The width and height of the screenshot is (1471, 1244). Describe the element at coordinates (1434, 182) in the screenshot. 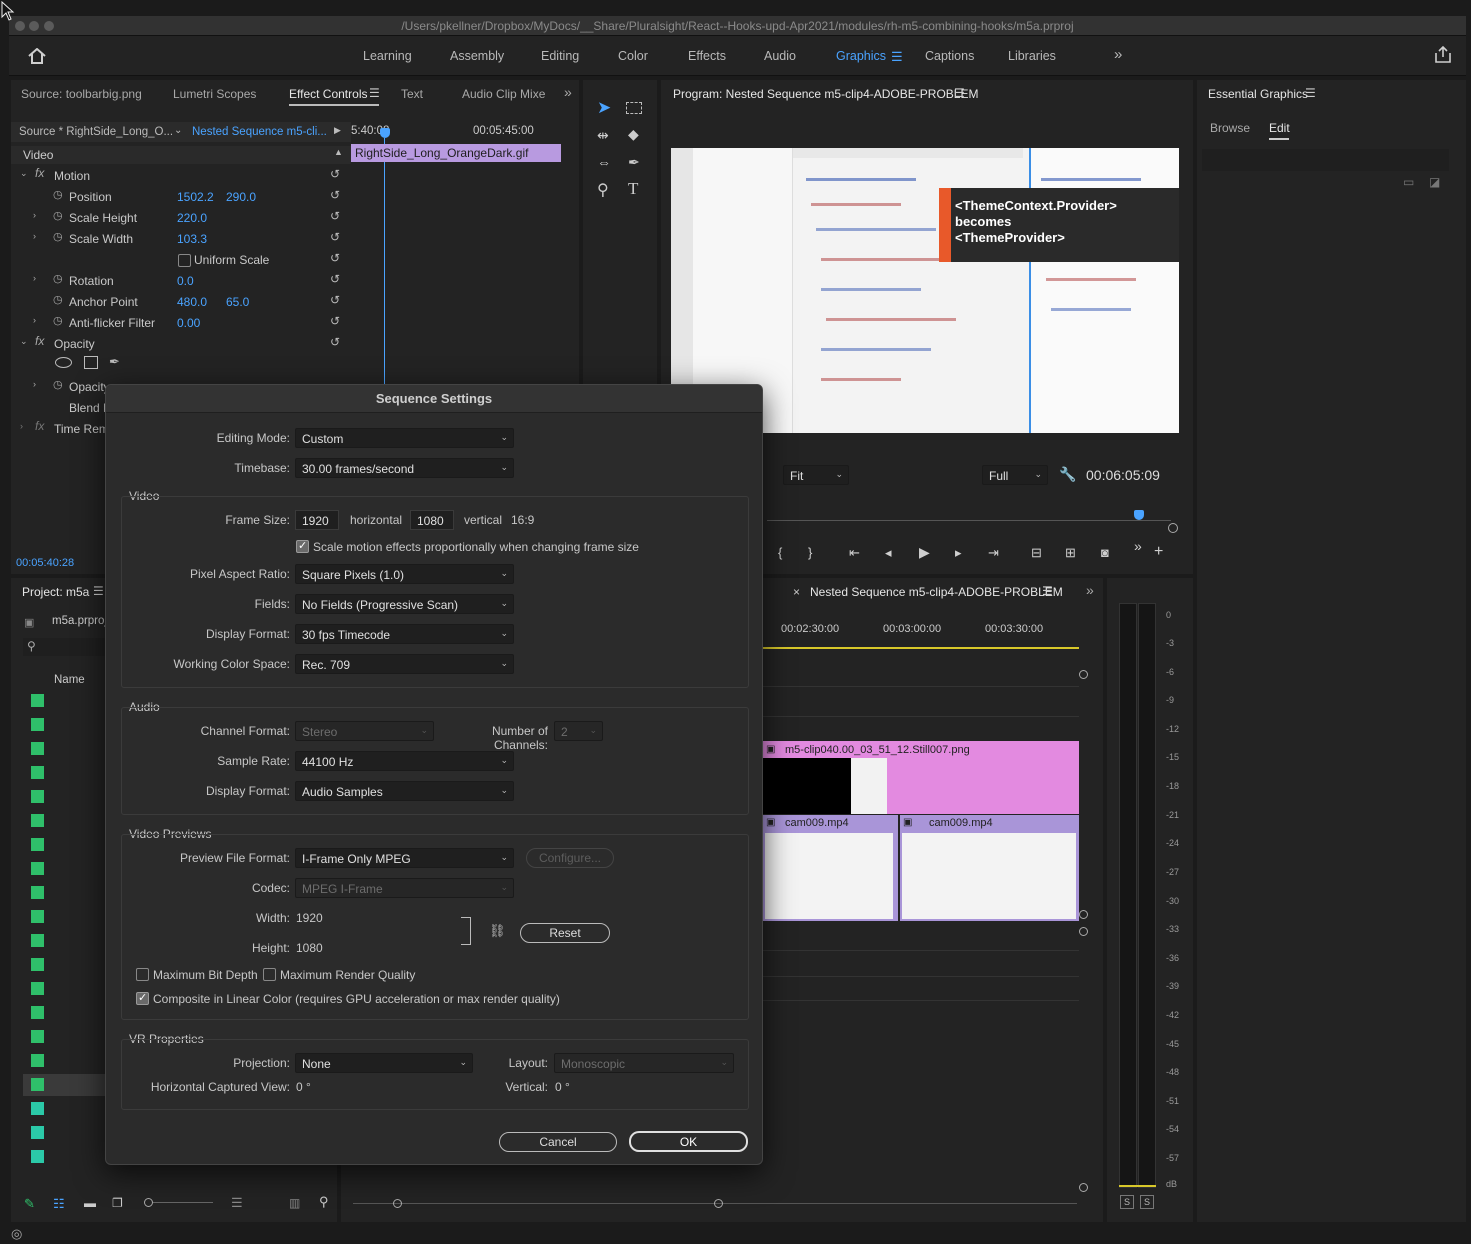

I see `new-layer-icon: ◪` at that location.